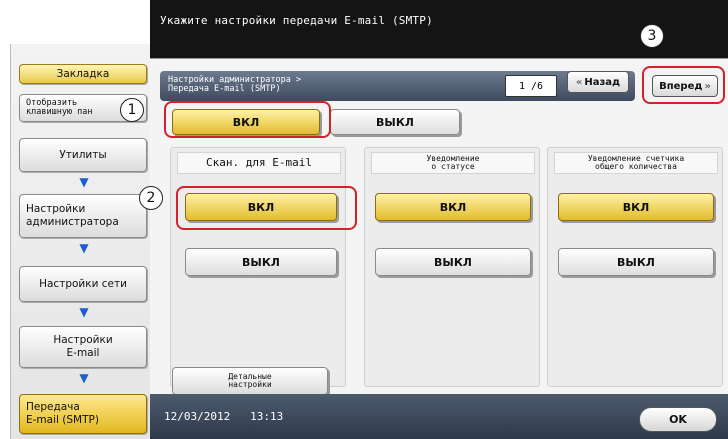 This screenshot has height=439, width=728. What do you see at coordinates (453, 262) in the screenshot?
I see `status-notification-off-button: ВЫКЛ` at bounding box center [453, 262].